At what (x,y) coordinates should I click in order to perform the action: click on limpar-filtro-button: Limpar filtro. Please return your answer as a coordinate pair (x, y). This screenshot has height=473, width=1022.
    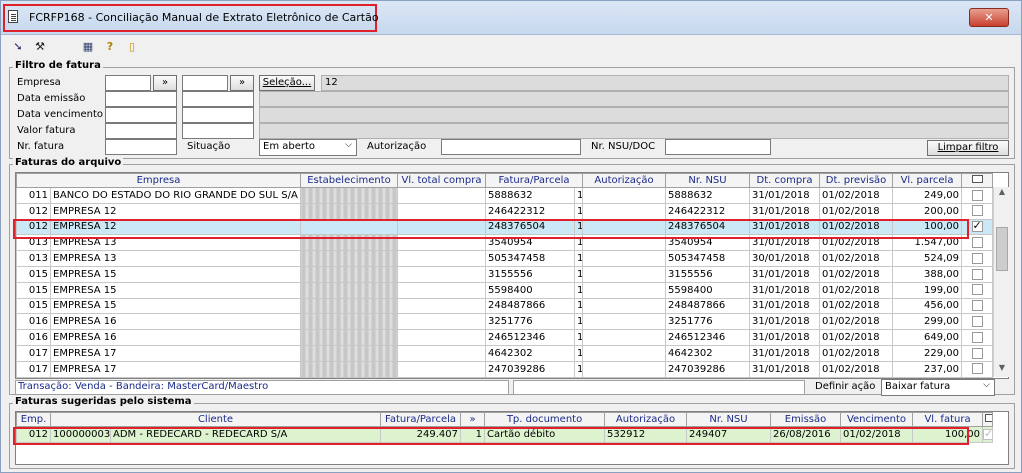
    Looking at the image, I should click on (968, 148).